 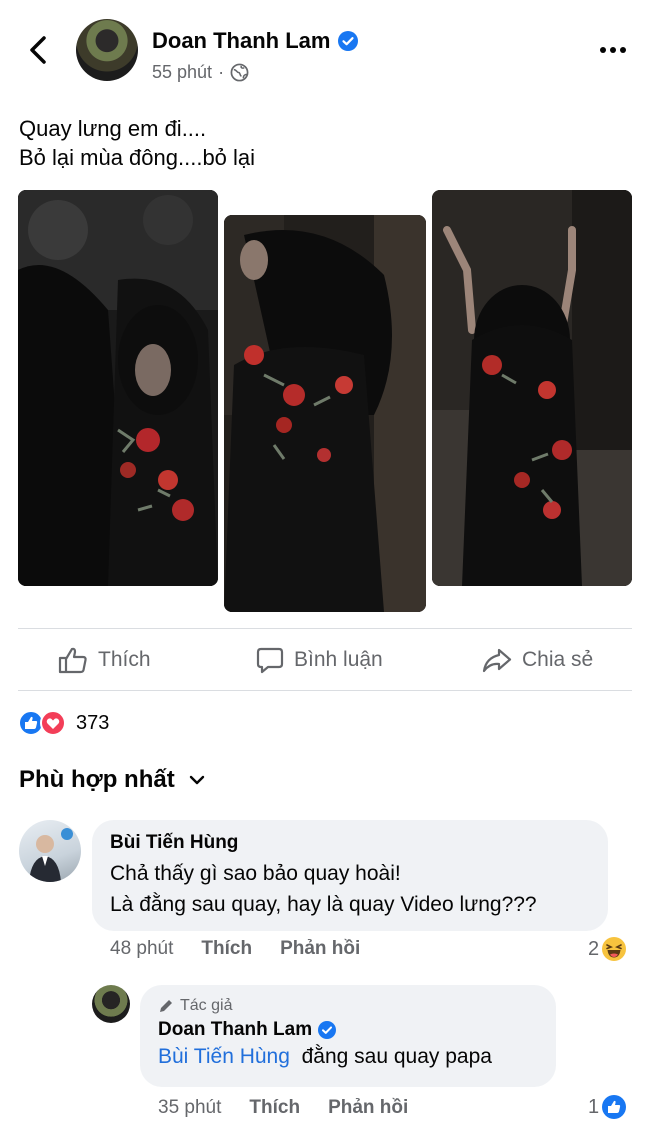 What do you see at coordinates (338, 659) in the screenshot?
I see `comment-label: Bình luận` at bounding box center [338, 659].